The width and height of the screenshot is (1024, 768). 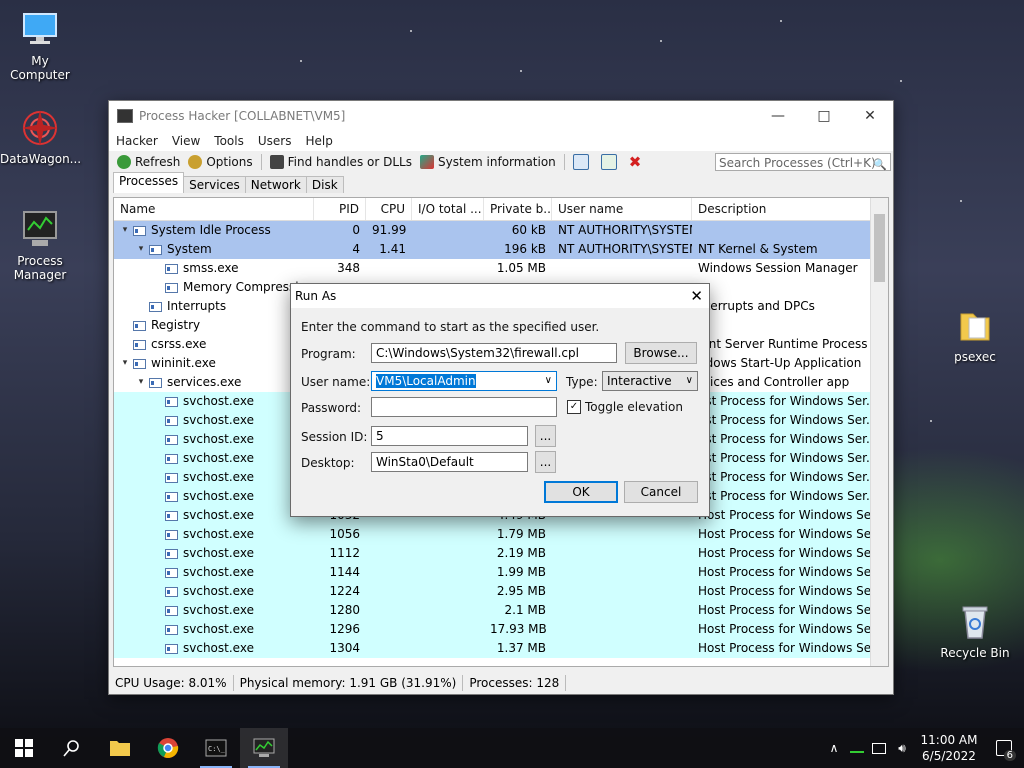 I want to click on system-information-button: System information, so click(x=488, y=162).